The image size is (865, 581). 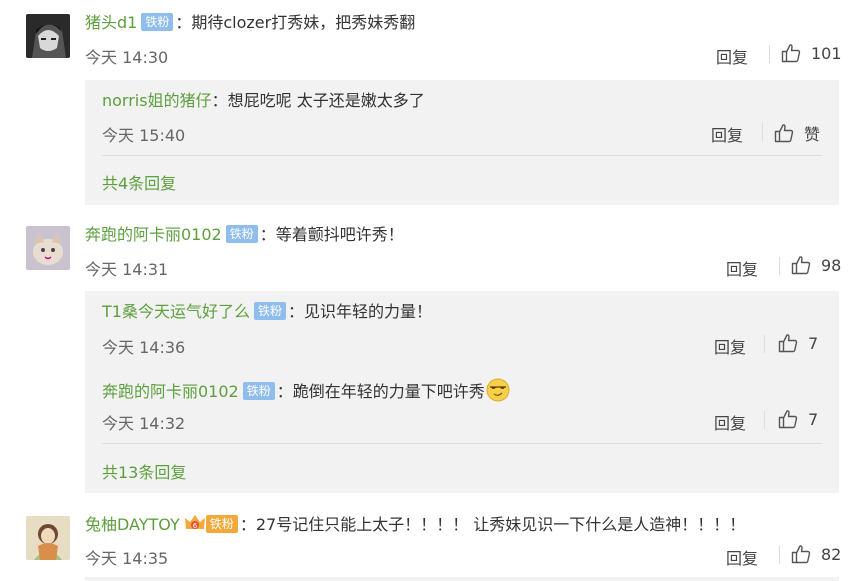 What do you see at coordinates (500, 524) in the screenshot?
I see `comment-body: 27号记住只能上太子！！！！ 让秀妹见识一下什么是人造神！！！！` at bounding box center [500, 524].